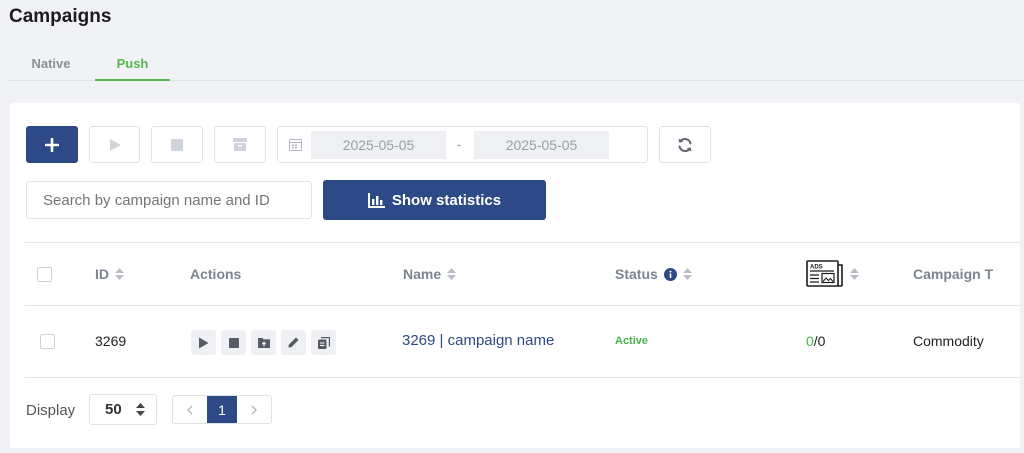 This screenshot has width=1024, height=453. What do you see at coordinates (169, 200) in the screenshot?
I see `search-input` at bounding box center [169, 200].